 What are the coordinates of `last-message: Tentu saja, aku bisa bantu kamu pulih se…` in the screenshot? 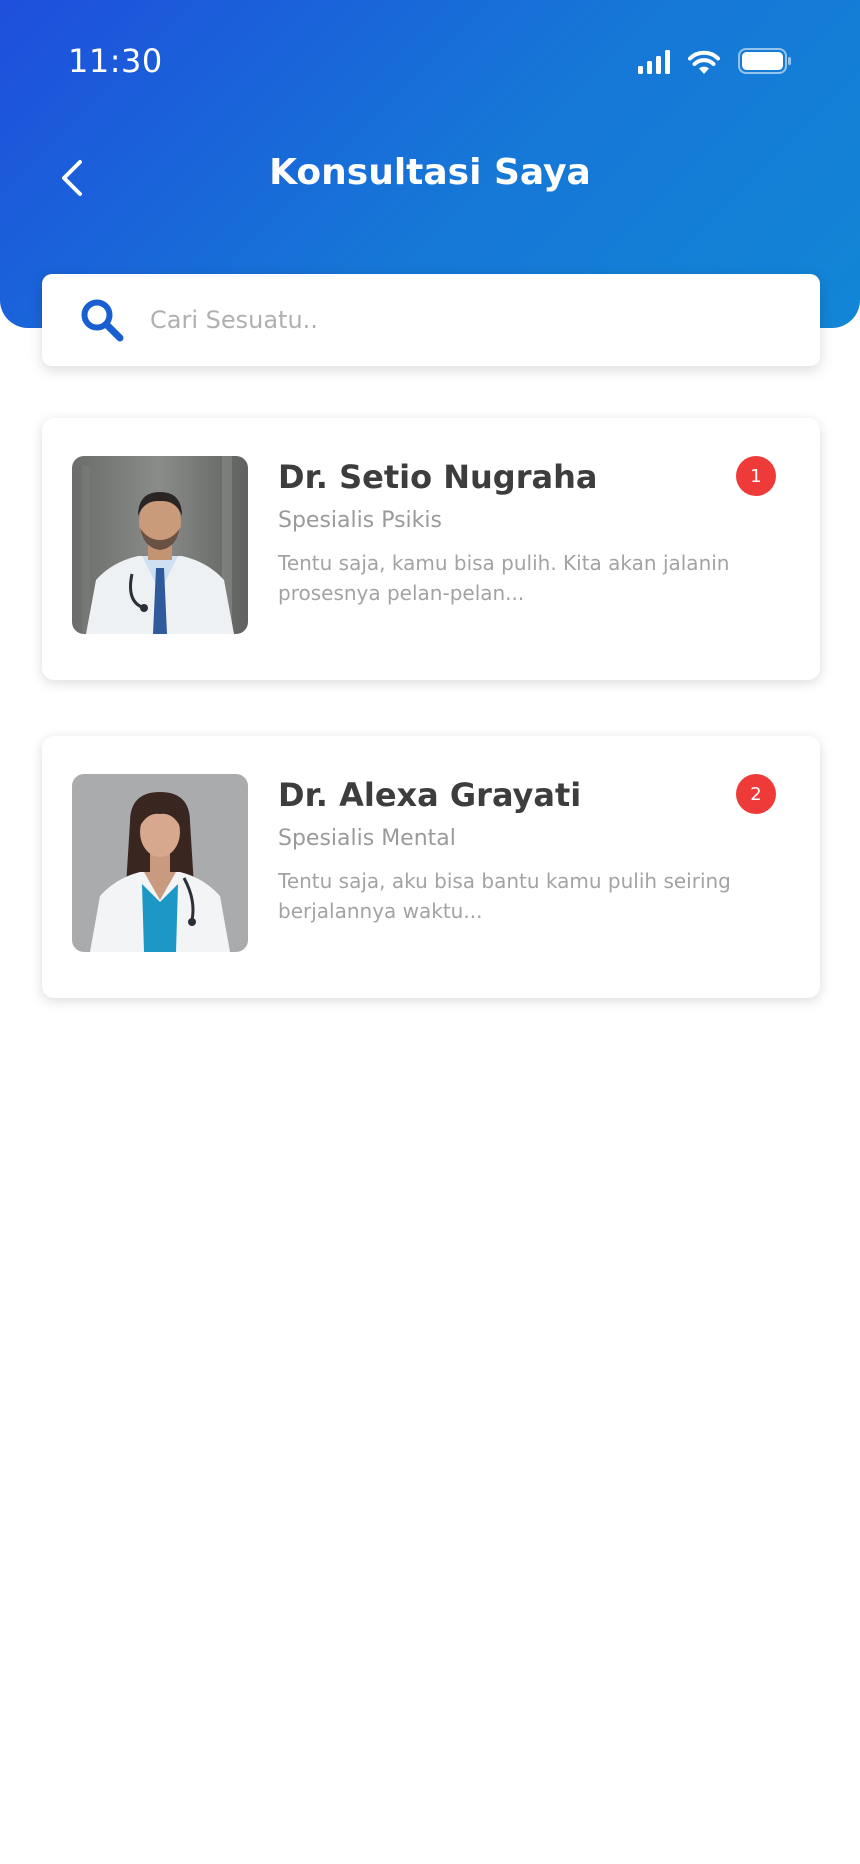 It's located at (504, 896).